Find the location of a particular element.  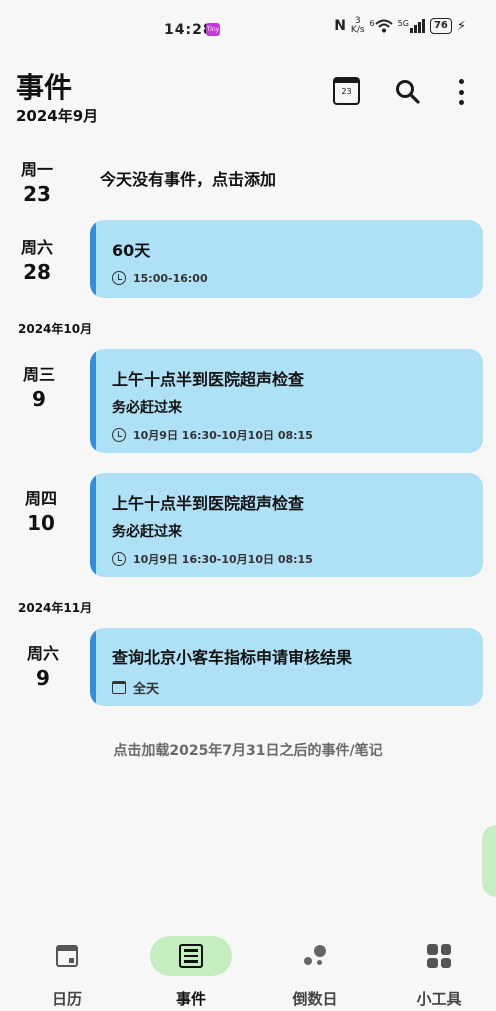

day-label: 周三 9 is located at coordinates (39, 386).